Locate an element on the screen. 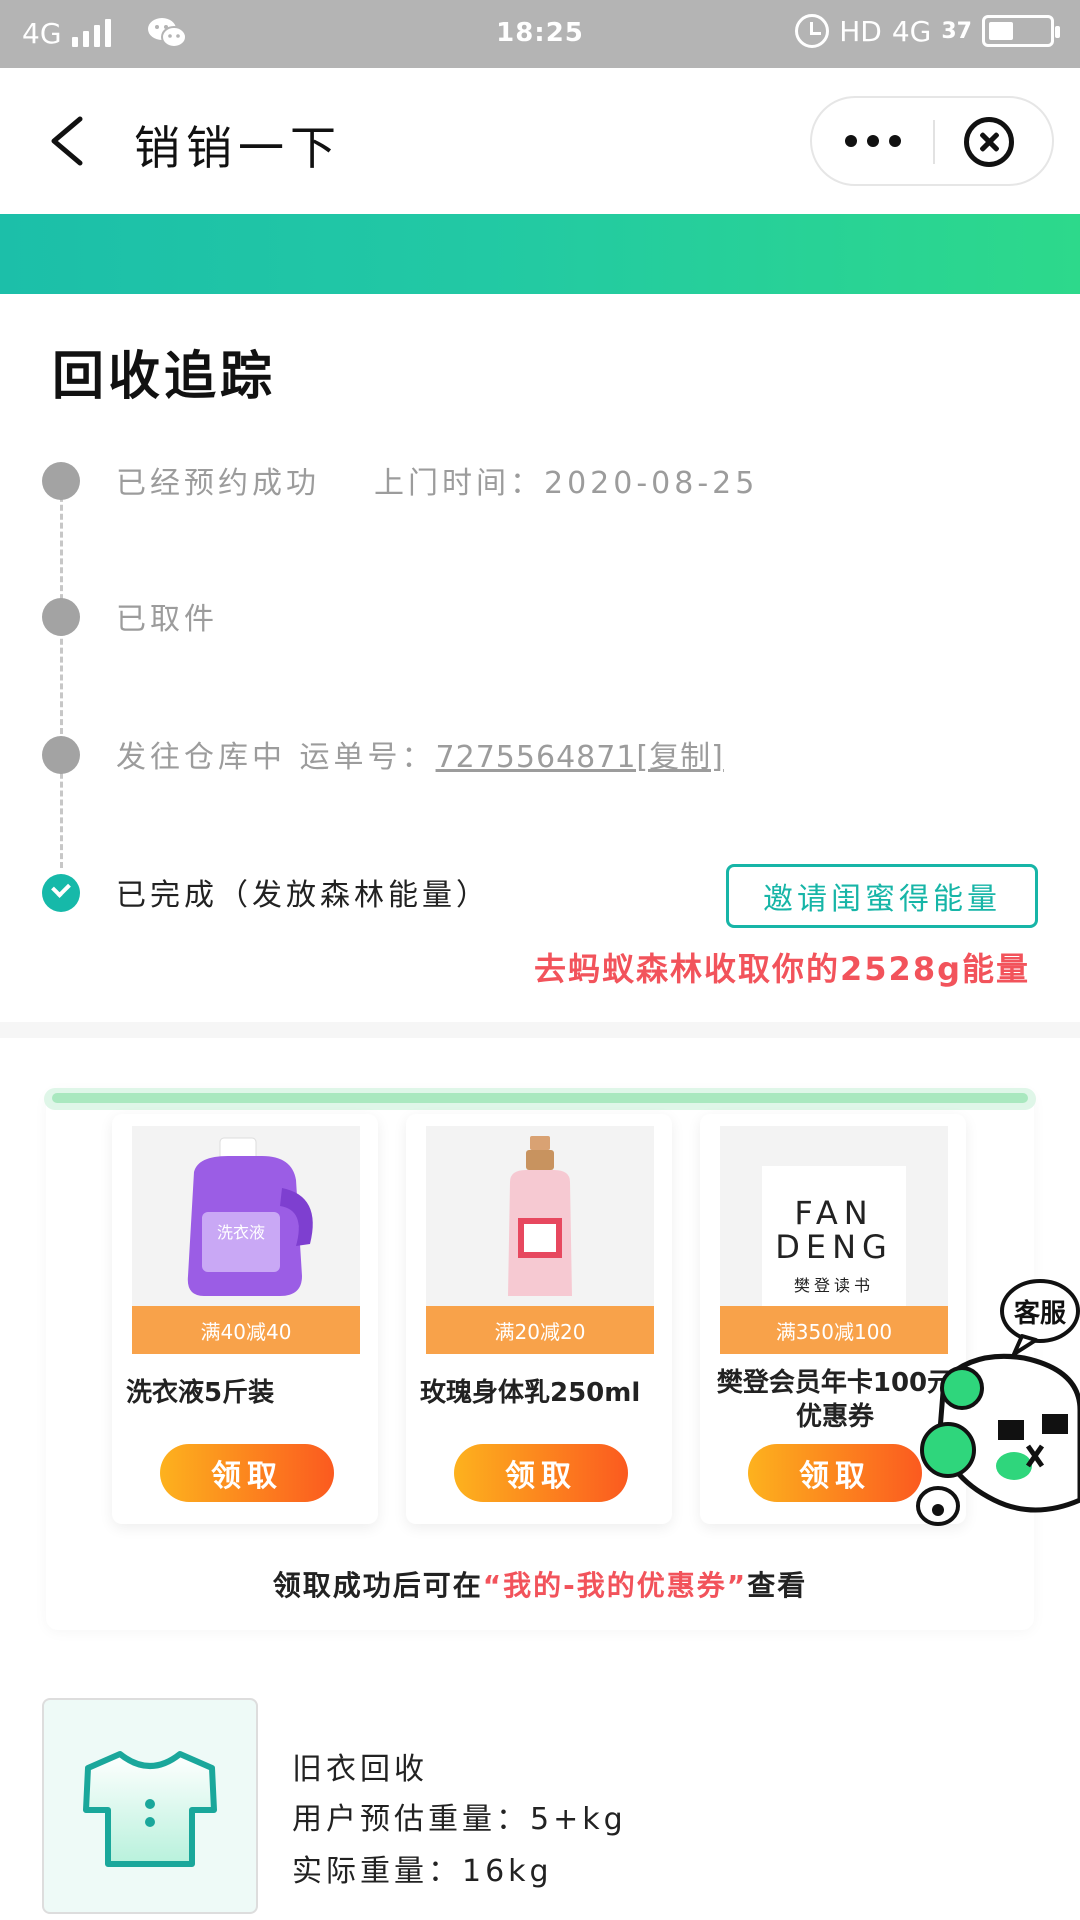 The width and height of the screenshot is (1080, 1920). coupon-note-suffix: 查看 is located at coordinates (777, 1585).